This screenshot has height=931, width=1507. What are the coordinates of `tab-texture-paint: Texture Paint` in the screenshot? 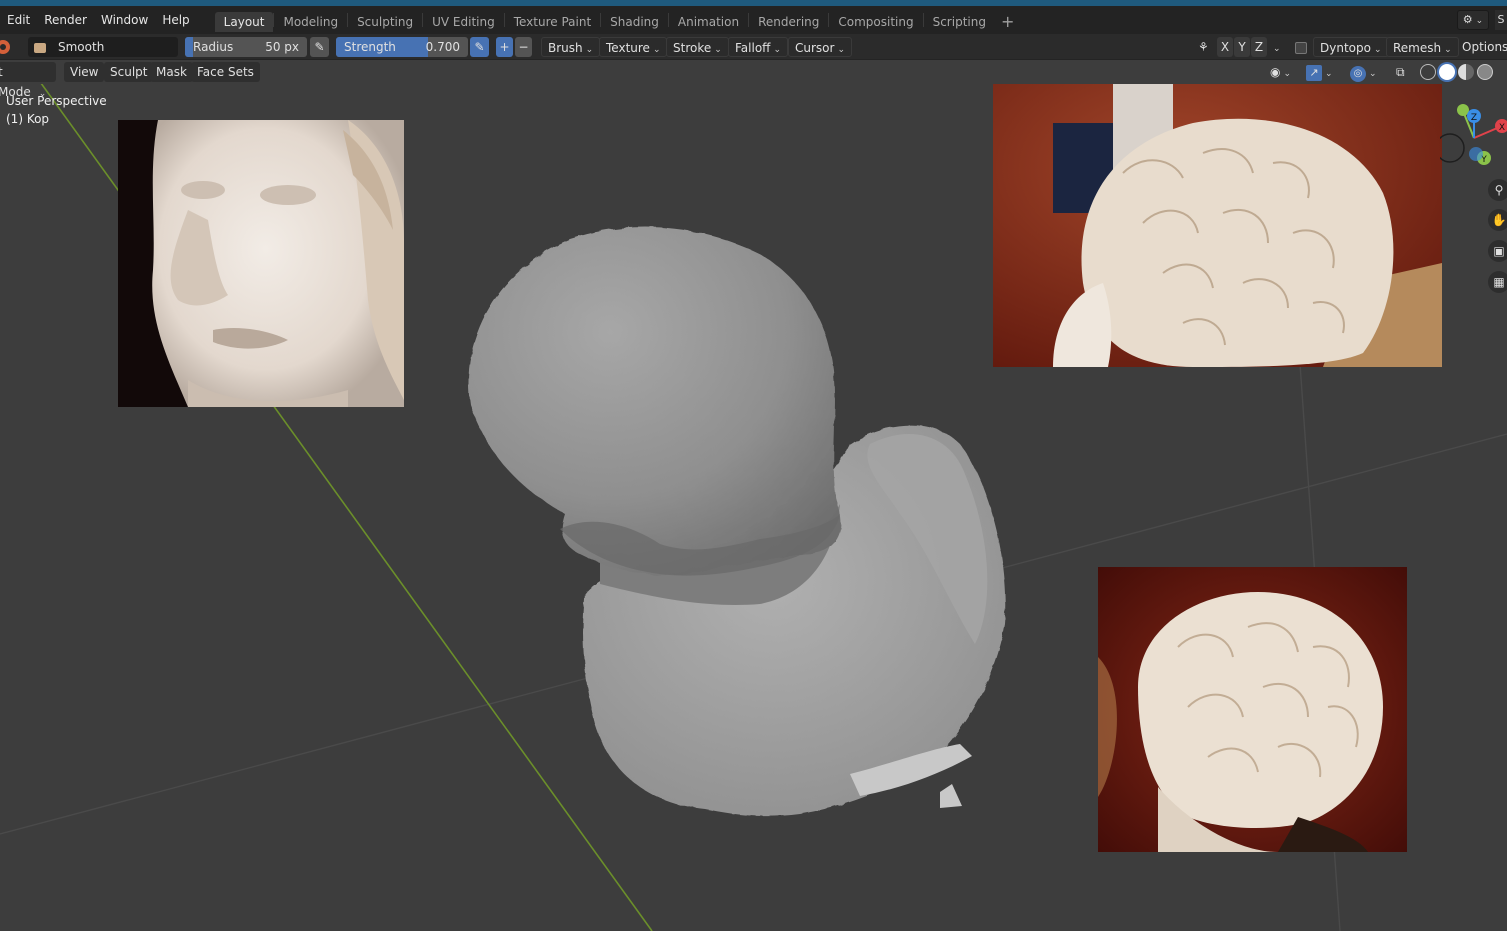 It's located at (552, 22).